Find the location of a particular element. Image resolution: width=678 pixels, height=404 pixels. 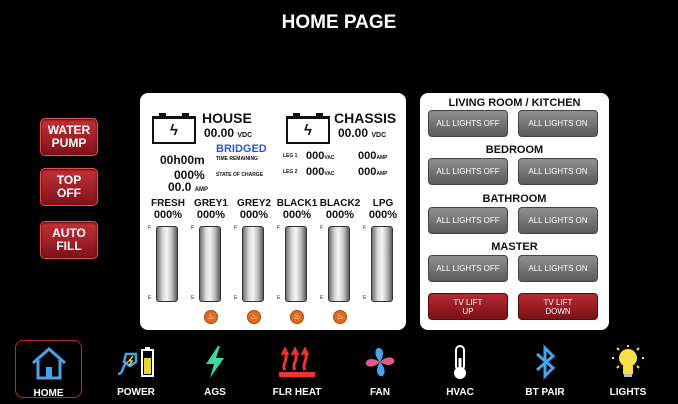

nav-fan: FAN is located at coordinates (380, 369).